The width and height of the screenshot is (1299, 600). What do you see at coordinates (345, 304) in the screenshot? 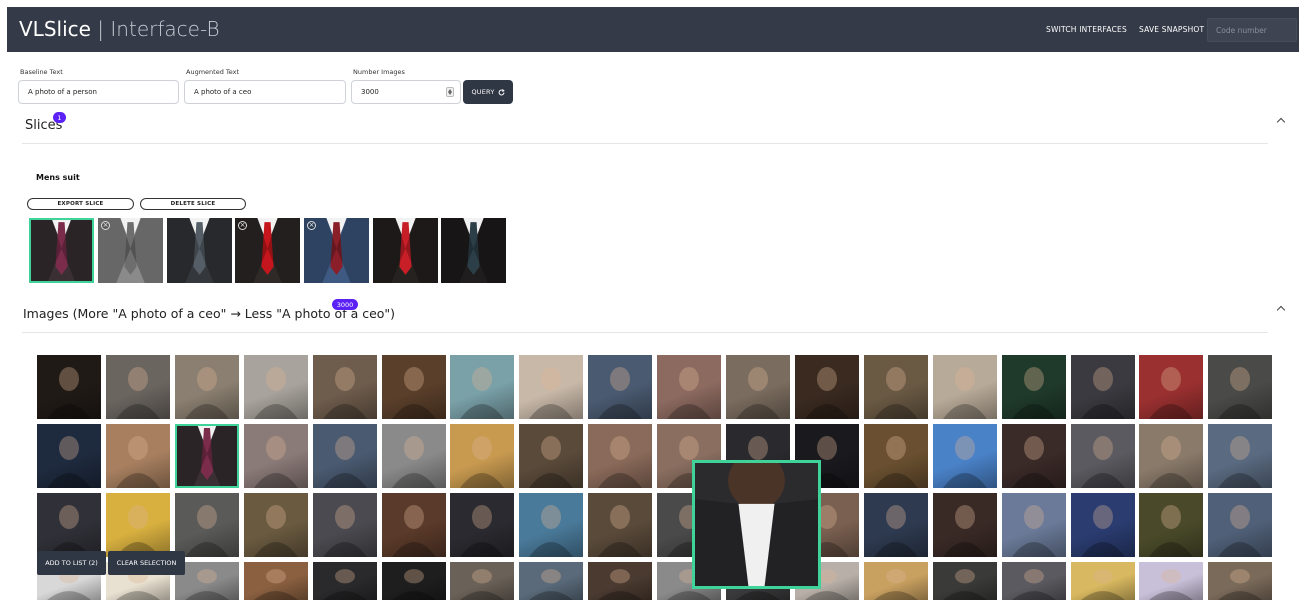
I see `images-count-badge: 3000` at bounding box center [345, 304].